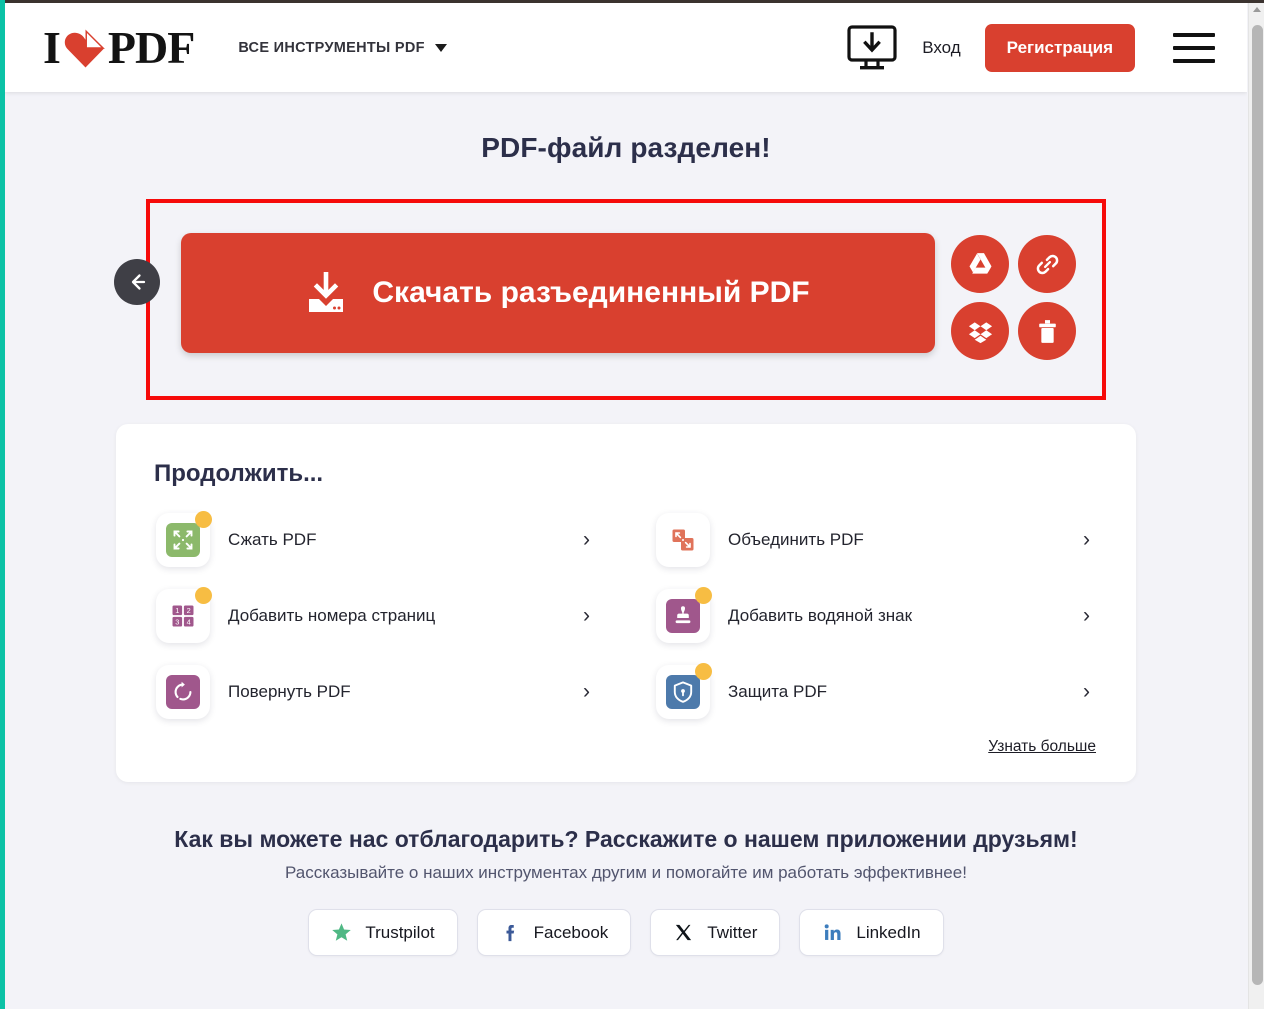  I want to click on tool-item-rotate-pdf: Повернуть PDF ›, so click(376, 692).